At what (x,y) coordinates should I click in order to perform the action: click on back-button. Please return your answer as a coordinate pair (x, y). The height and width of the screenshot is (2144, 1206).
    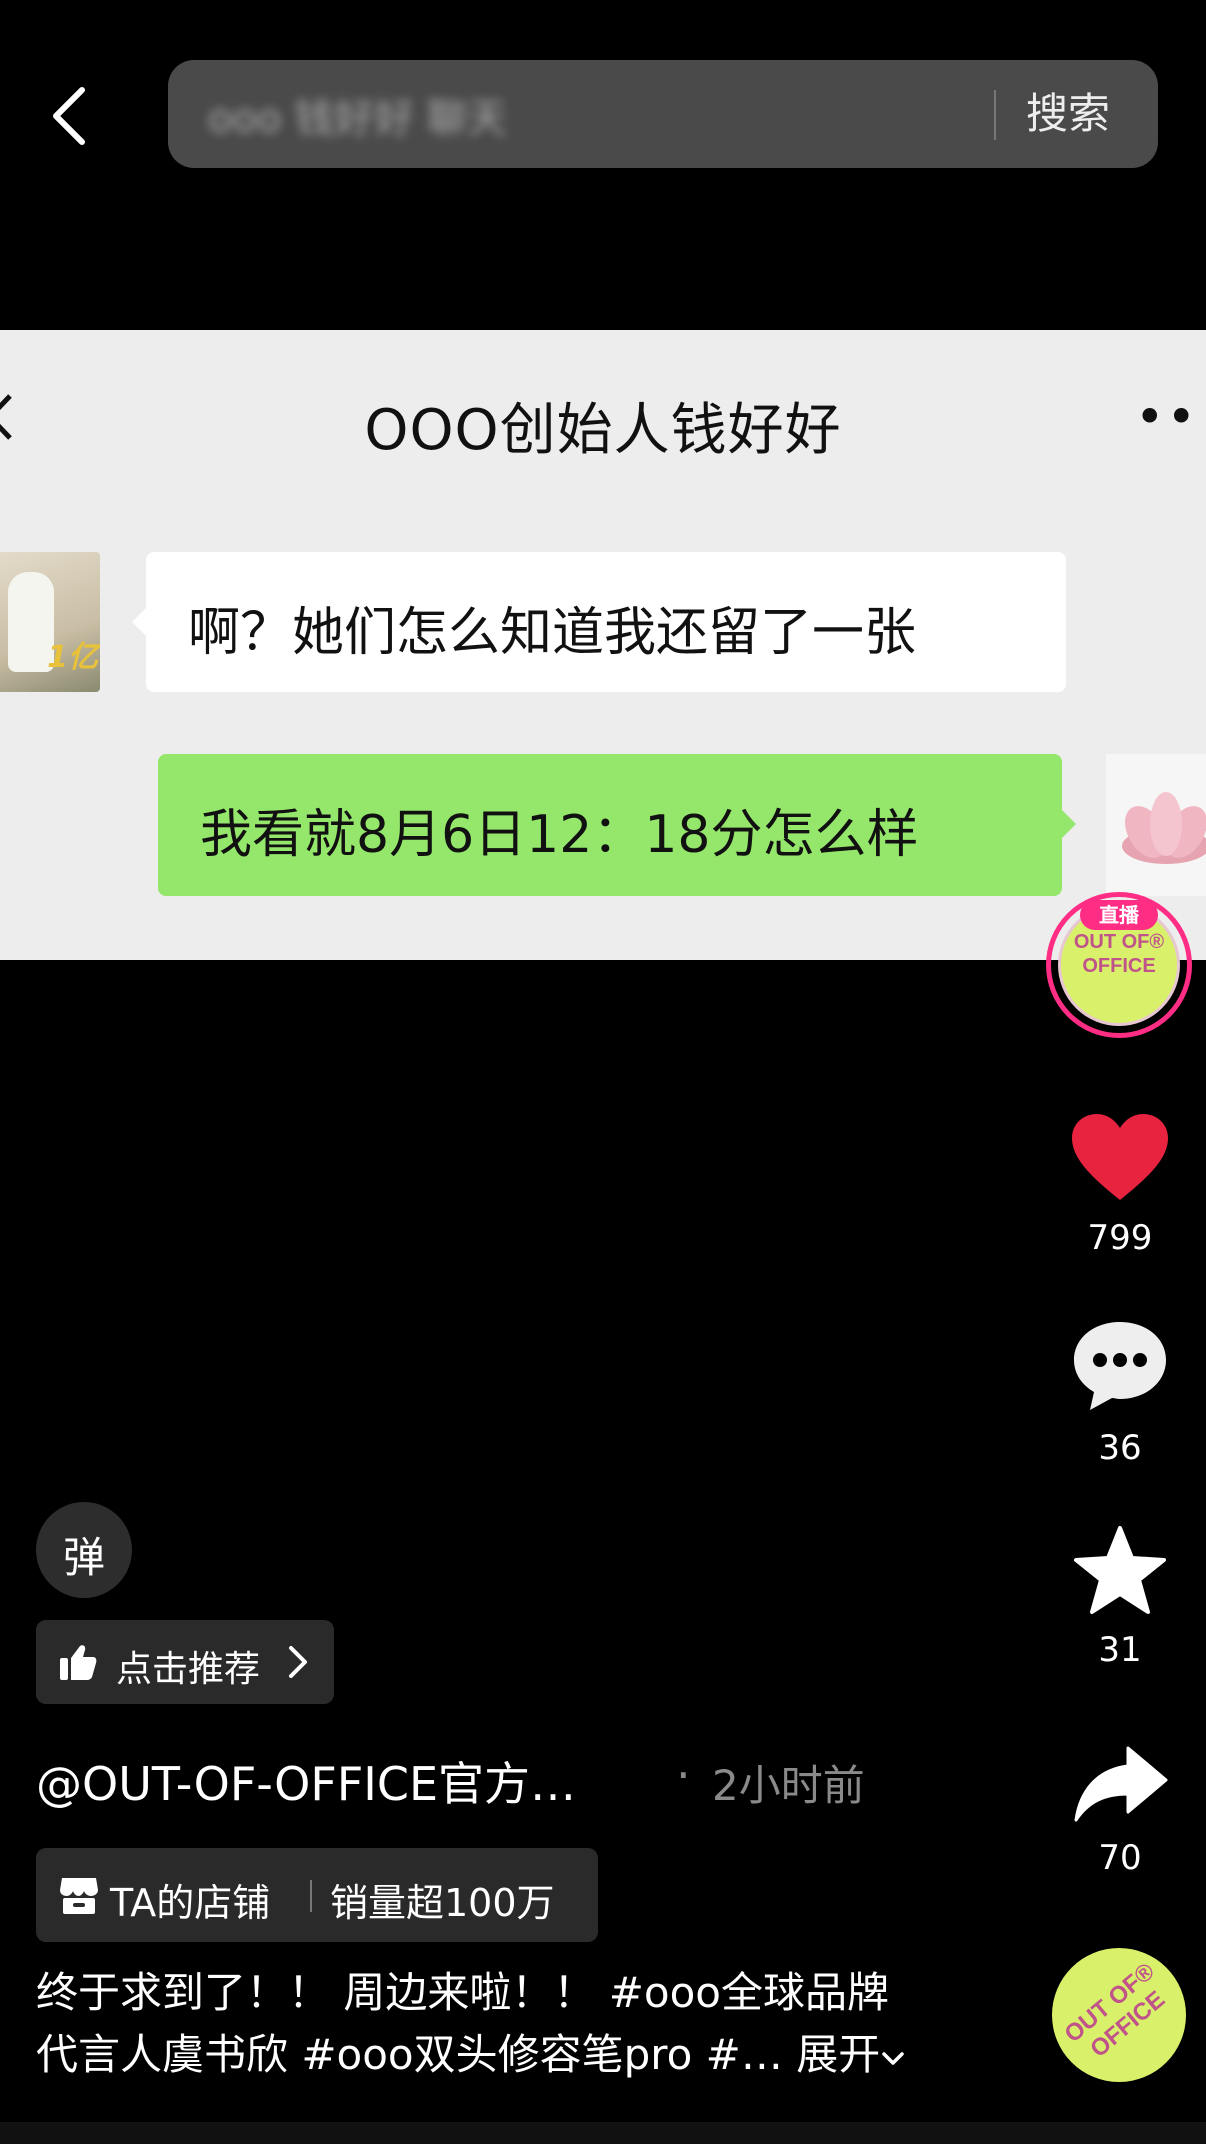
    Looking at the image, I should click on (69, 116).